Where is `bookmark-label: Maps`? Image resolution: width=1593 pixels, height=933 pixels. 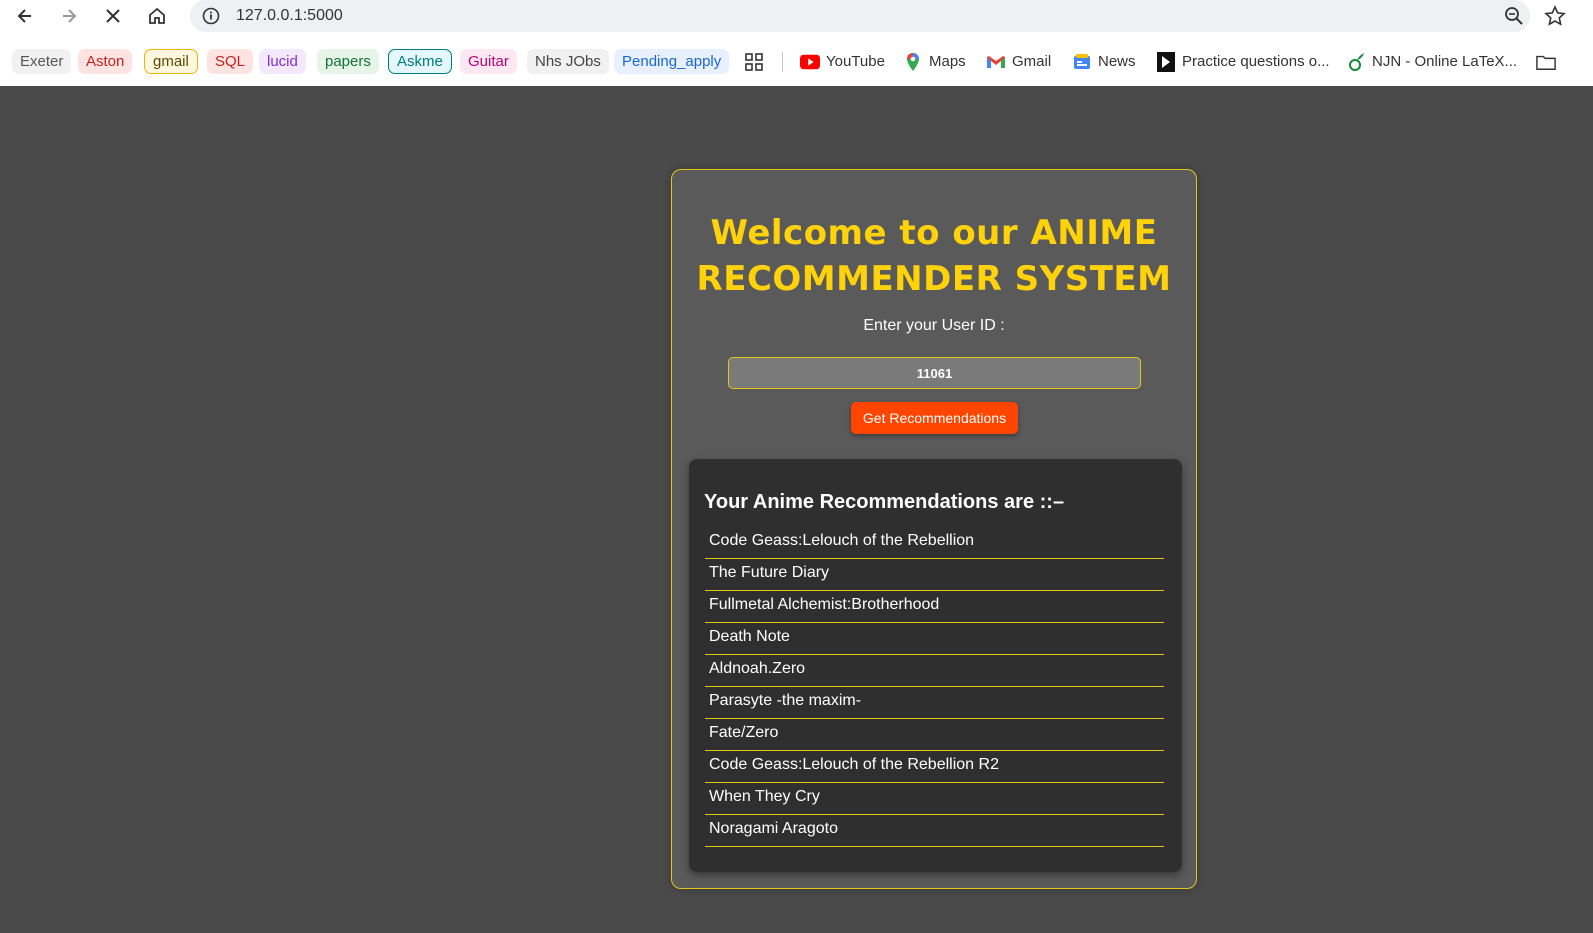 bookmark-label: Maps is located at coordinates (947, 61).